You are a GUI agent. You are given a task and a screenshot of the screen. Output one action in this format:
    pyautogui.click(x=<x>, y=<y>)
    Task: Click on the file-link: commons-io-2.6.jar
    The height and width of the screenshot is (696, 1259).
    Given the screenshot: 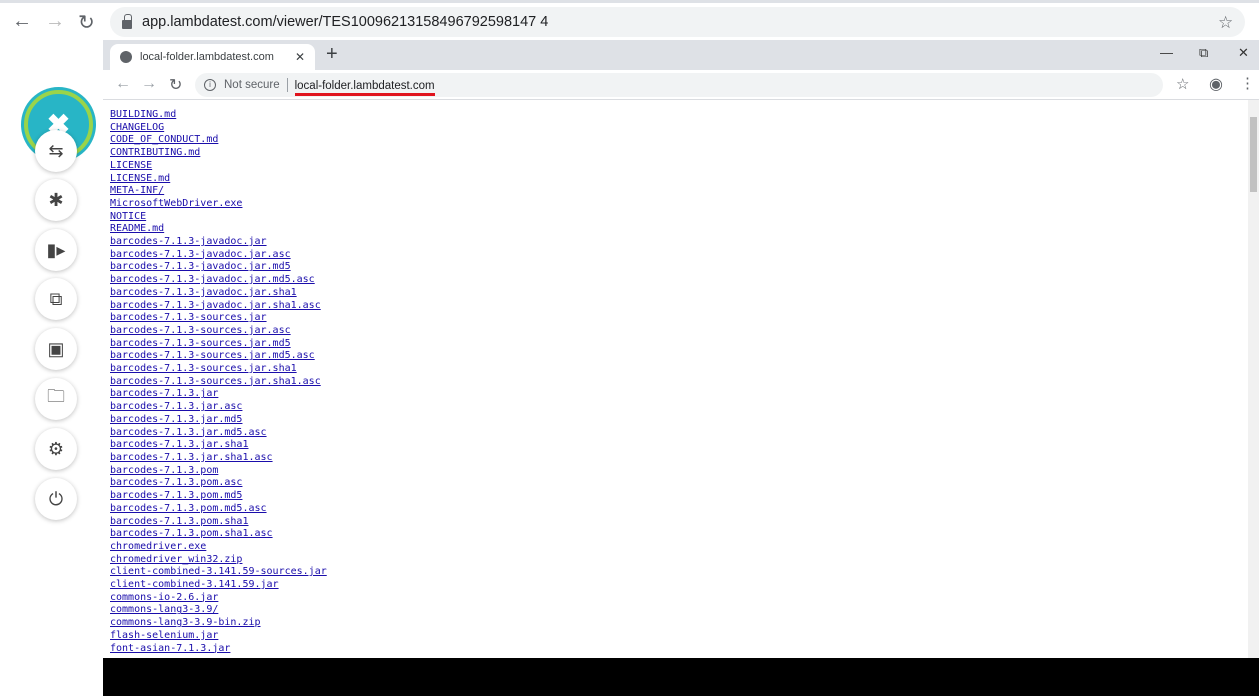 What is the action you would take?
    pyautogui.click(x=164, y=598)
    